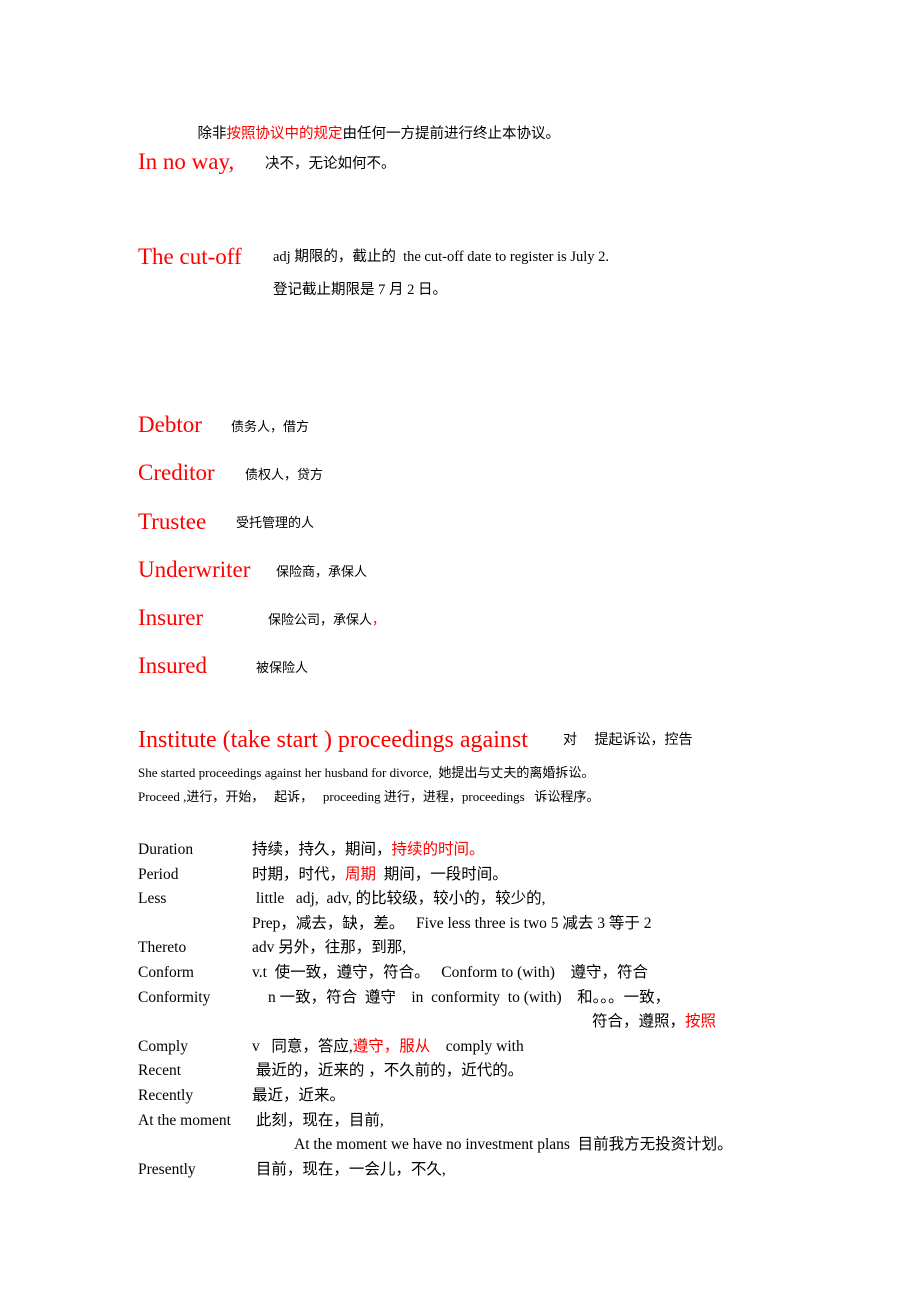 Image resolution: width=920 pixels, height=1302 pixels. I want to click on entry-gloss-underwriter: 保险商，承保人, so click(322, 571).